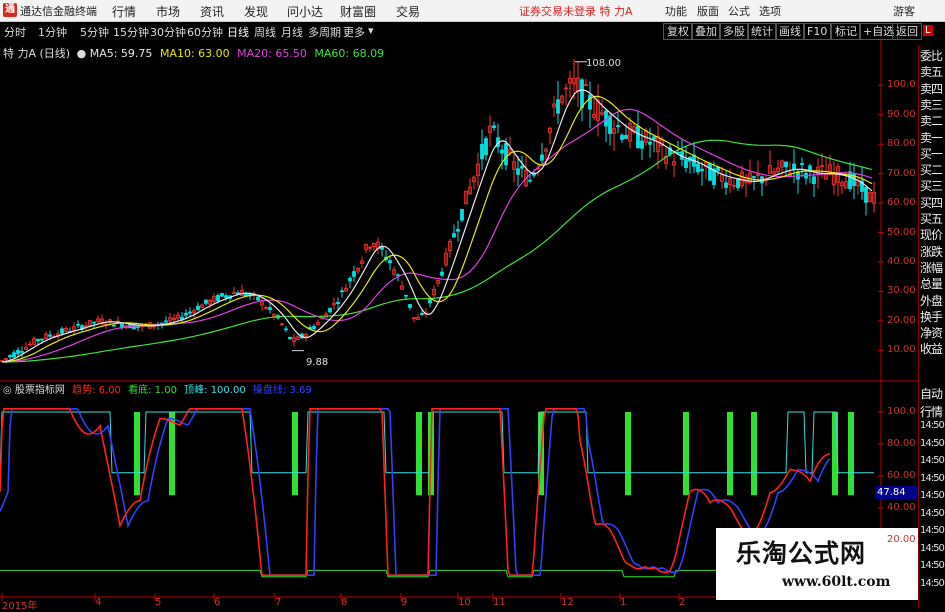 The width and height of the screenshot is (945, 612). Describe the element at coordinates (282, 390) in the screenshot. I see `operation-line-label: 操盘线: 3.69` at that location.